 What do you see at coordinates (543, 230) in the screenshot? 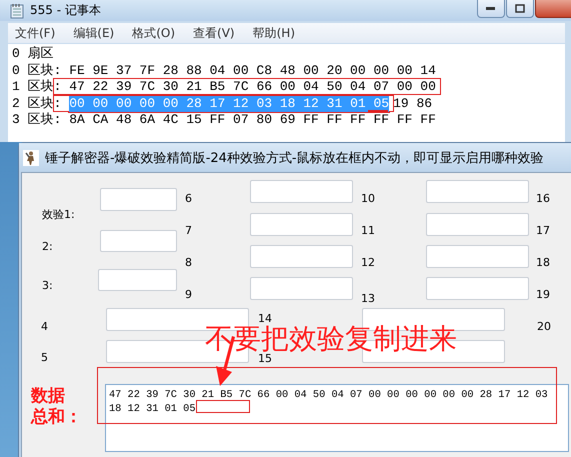
I see `field-label: 17` at bounding box center [543, 230].